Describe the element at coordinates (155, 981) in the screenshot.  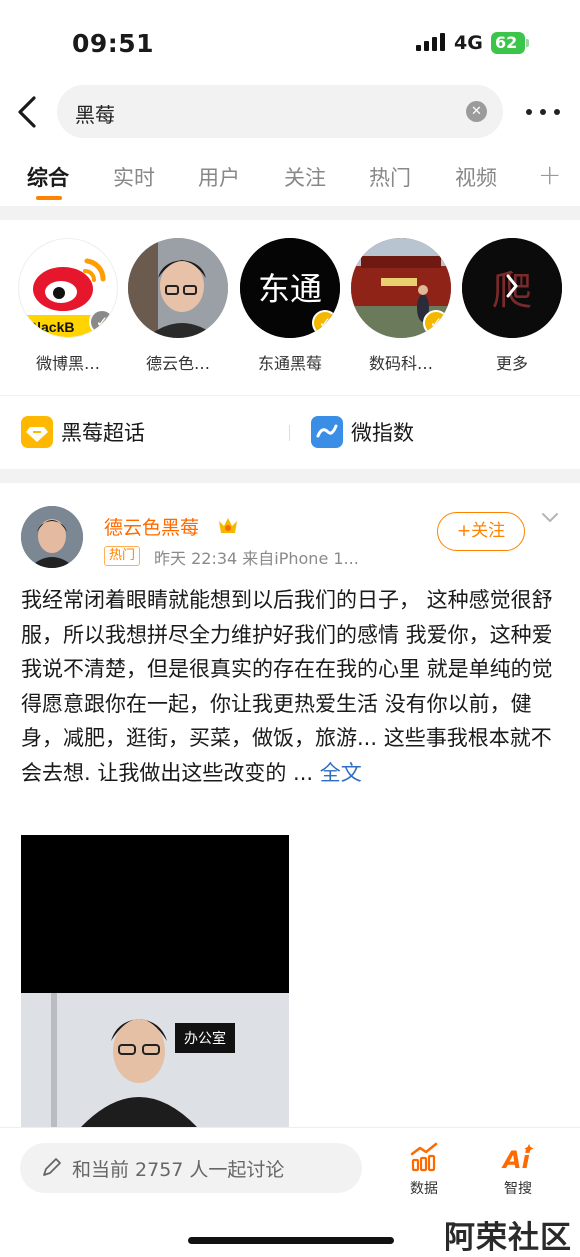
I see `post-video-thumbnail: 办公室` at that location.